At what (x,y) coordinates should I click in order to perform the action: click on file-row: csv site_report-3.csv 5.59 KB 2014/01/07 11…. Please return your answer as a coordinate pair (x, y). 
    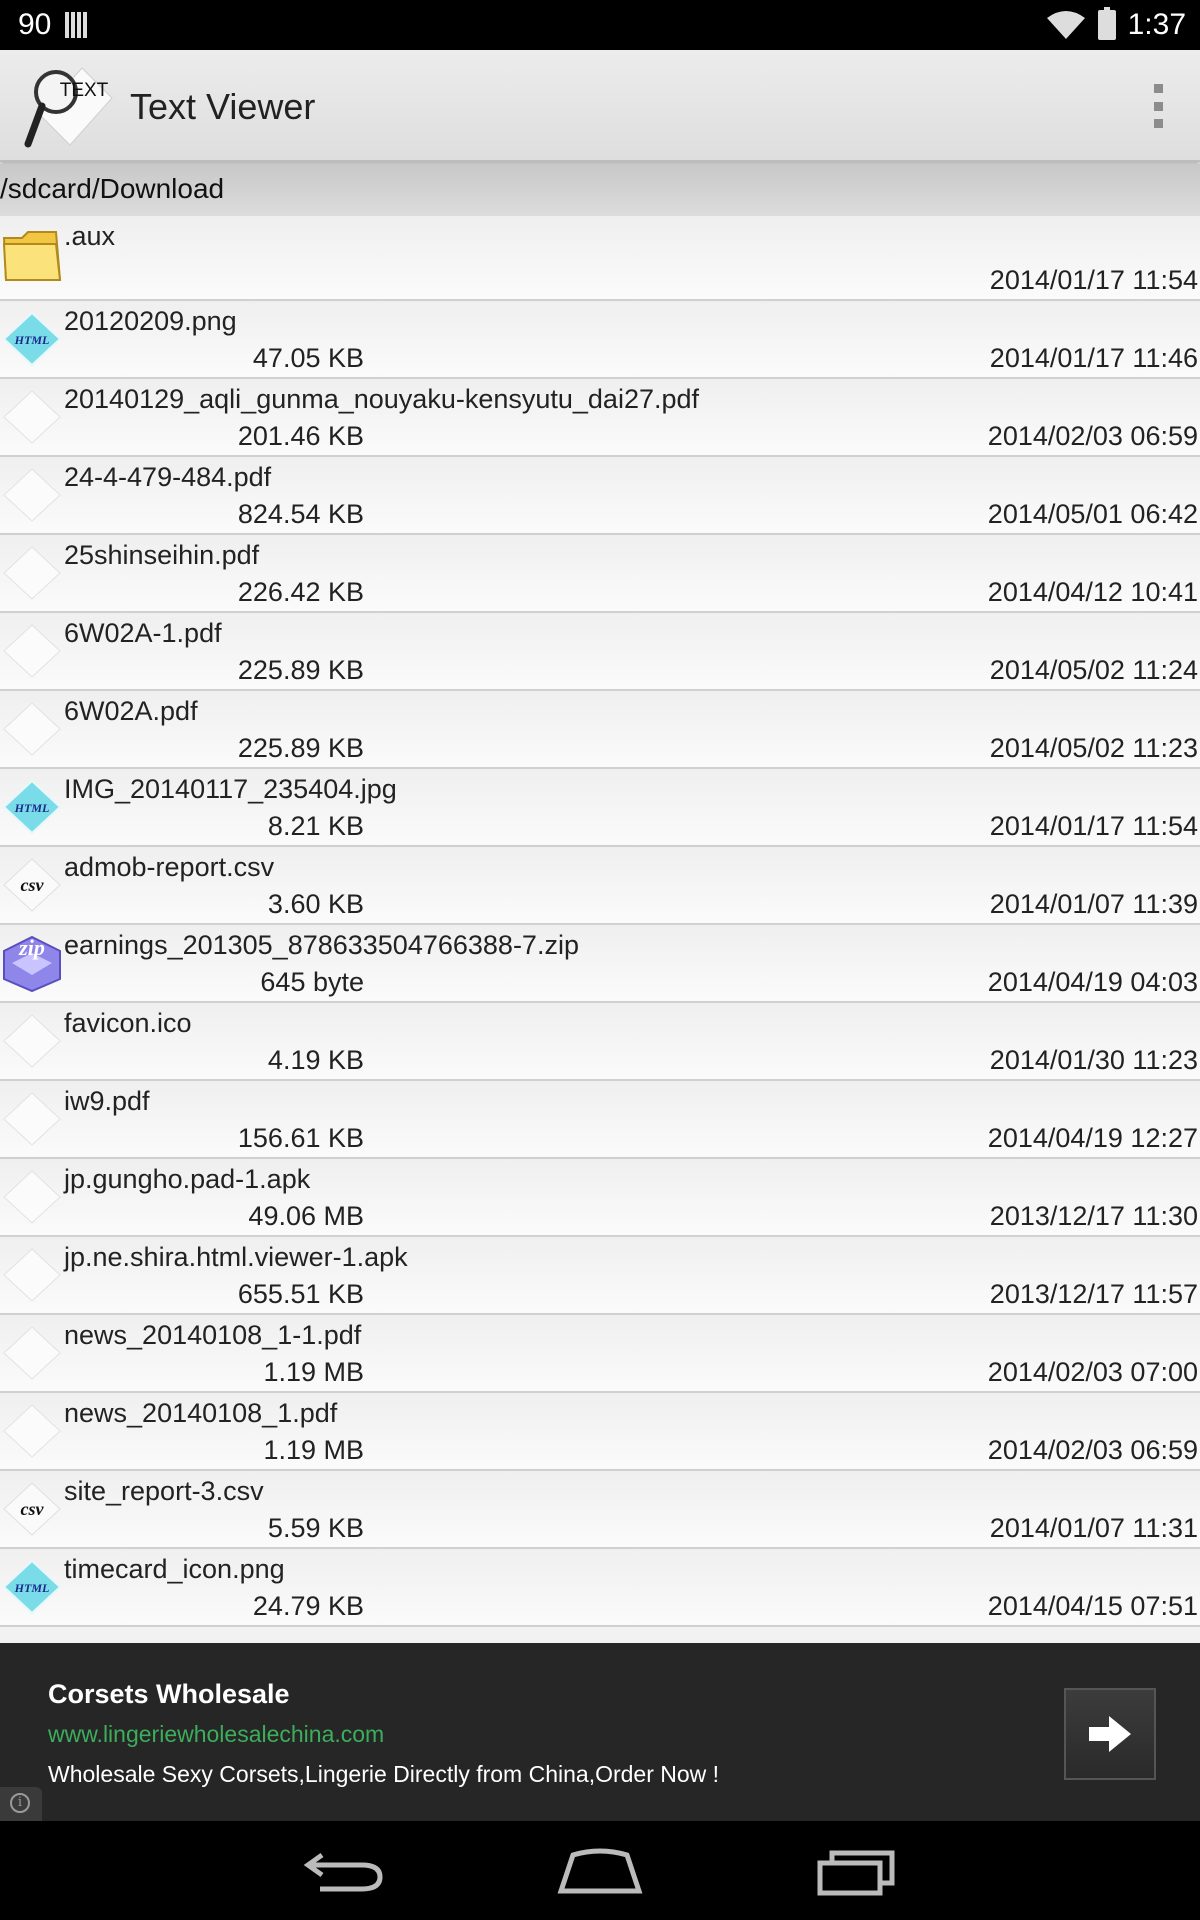
    Looking at the image, I should click on (600, 1510).